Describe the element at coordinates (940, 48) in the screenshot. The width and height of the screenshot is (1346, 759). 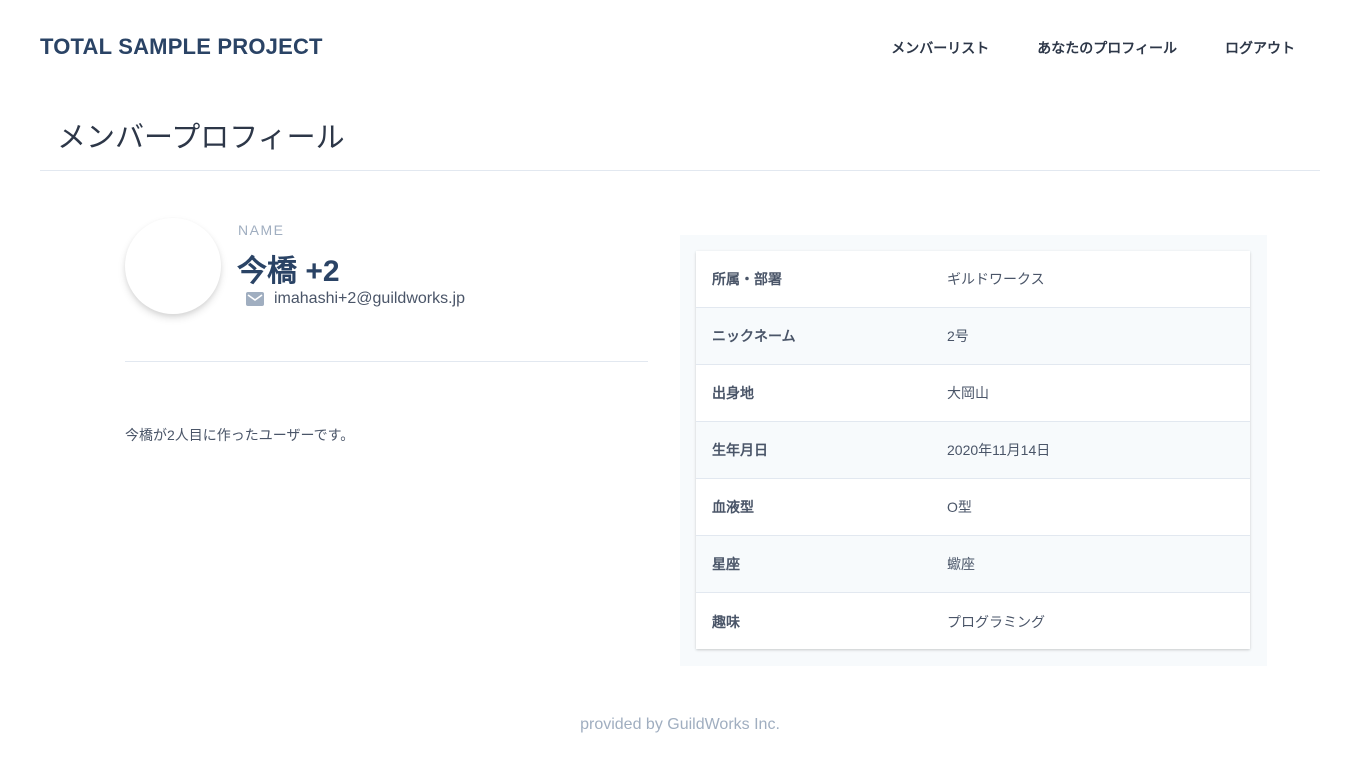
I see `nav-member-list: メンバーリスト` at that location.